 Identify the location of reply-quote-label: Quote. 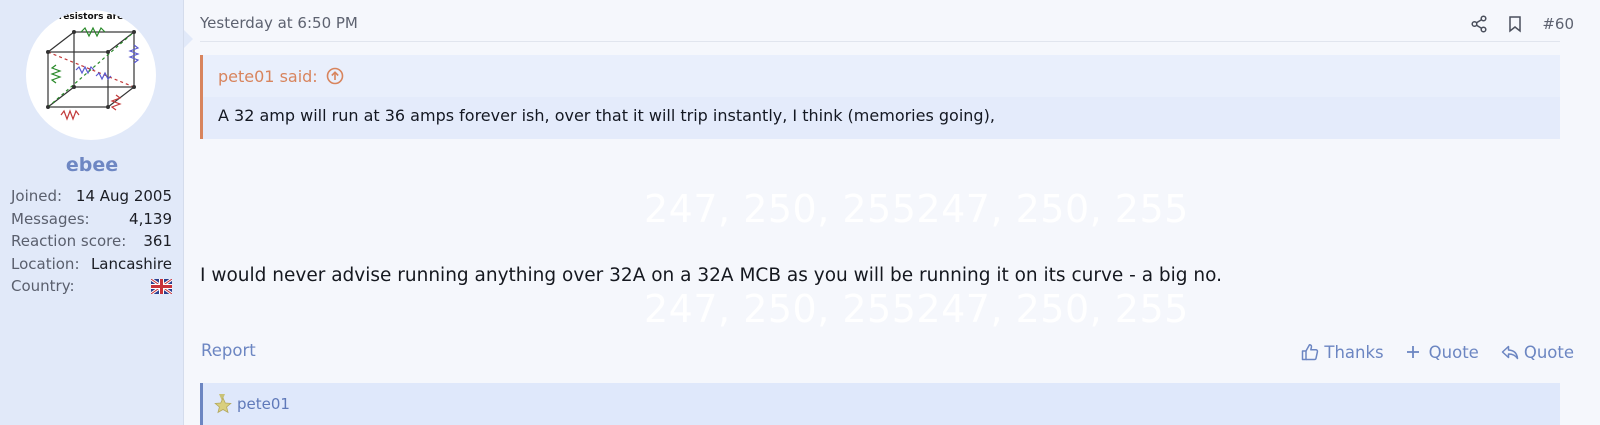
(1548, 352).